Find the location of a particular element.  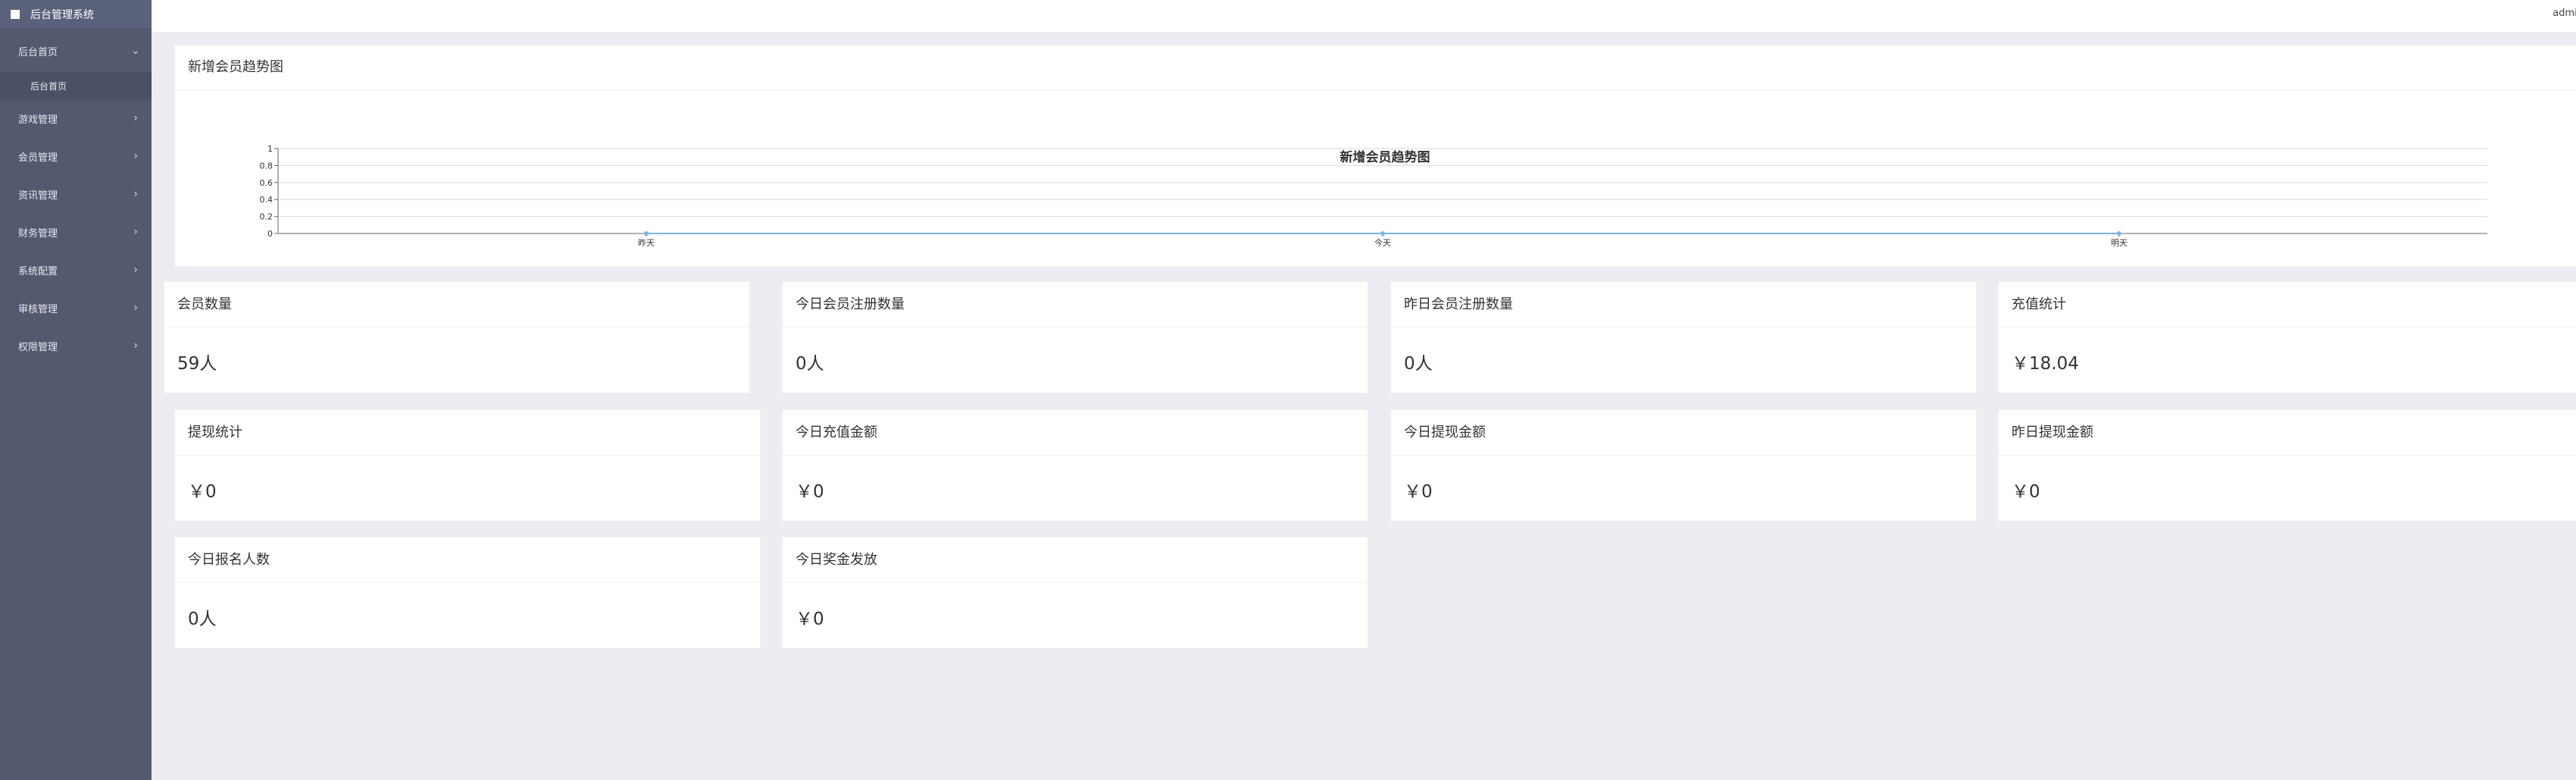

stat-title: 今日会员注册数量 is located at coordinates (1075, 305).